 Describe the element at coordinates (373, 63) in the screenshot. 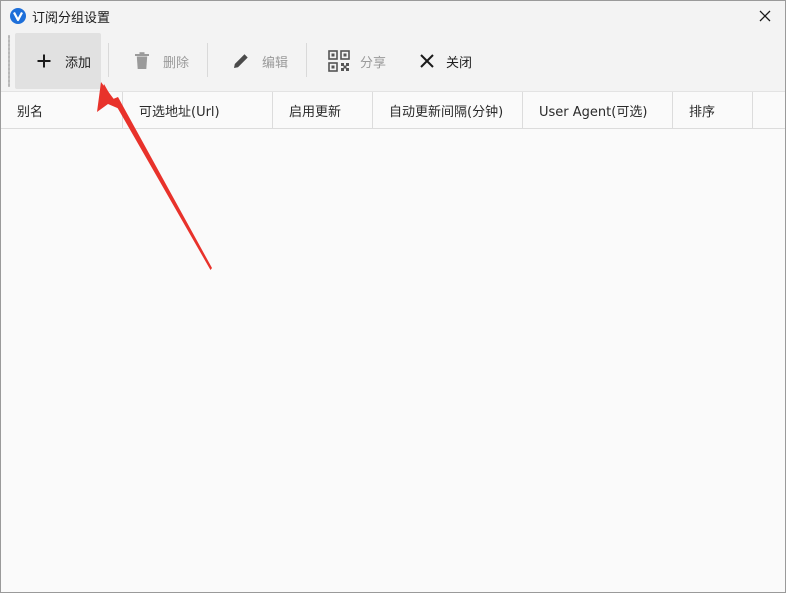

I see `share-button-label: 分享` at that location.